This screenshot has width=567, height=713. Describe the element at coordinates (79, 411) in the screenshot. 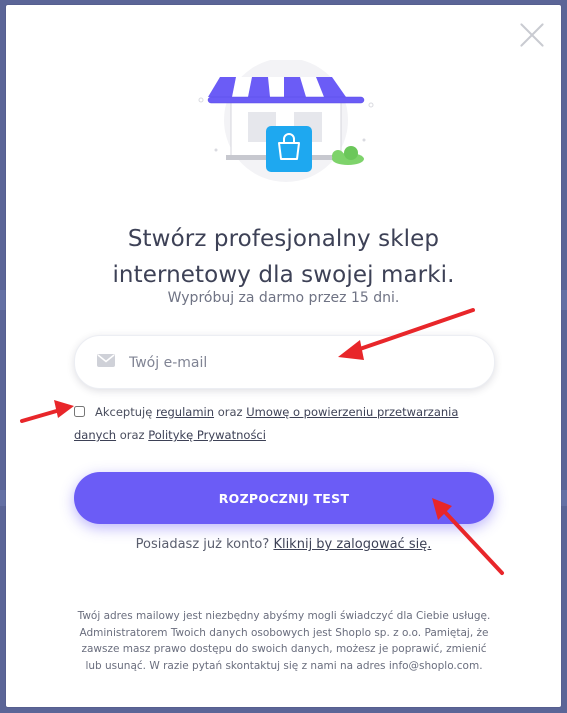

I see `consent-checkbox` at that location.